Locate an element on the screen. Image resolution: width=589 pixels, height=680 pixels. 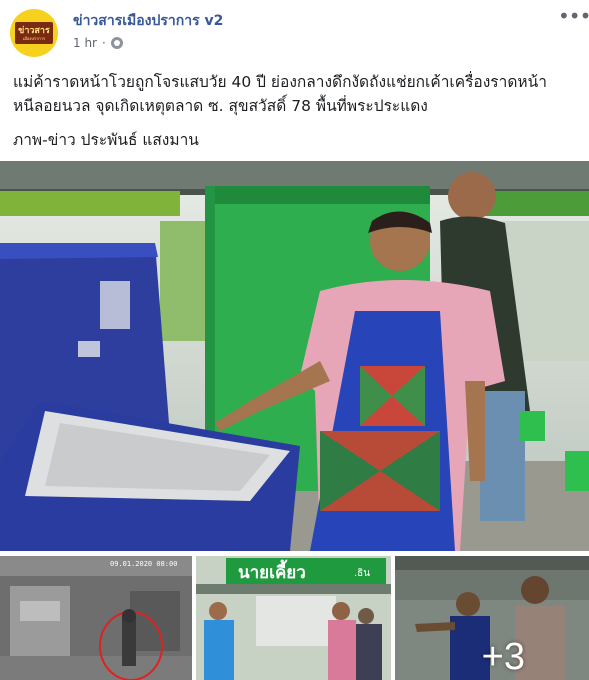
logo-sub-text: เมืองปราการ is located at coordinates (34, 38).